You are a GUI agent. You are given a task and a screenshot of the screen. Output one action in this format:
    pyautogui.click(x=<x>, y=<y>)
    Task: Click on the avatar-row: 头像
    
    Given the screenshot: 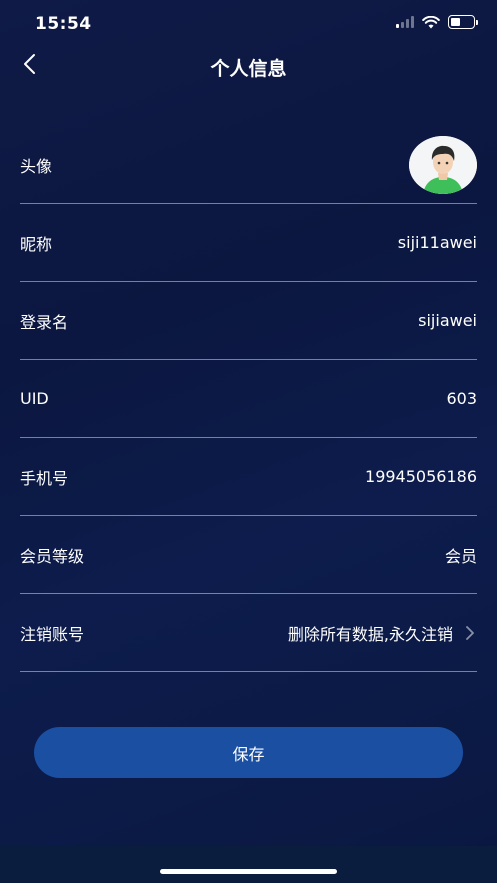 What is the action you would take?
    pyautogui.click(x=248, y=165)
    